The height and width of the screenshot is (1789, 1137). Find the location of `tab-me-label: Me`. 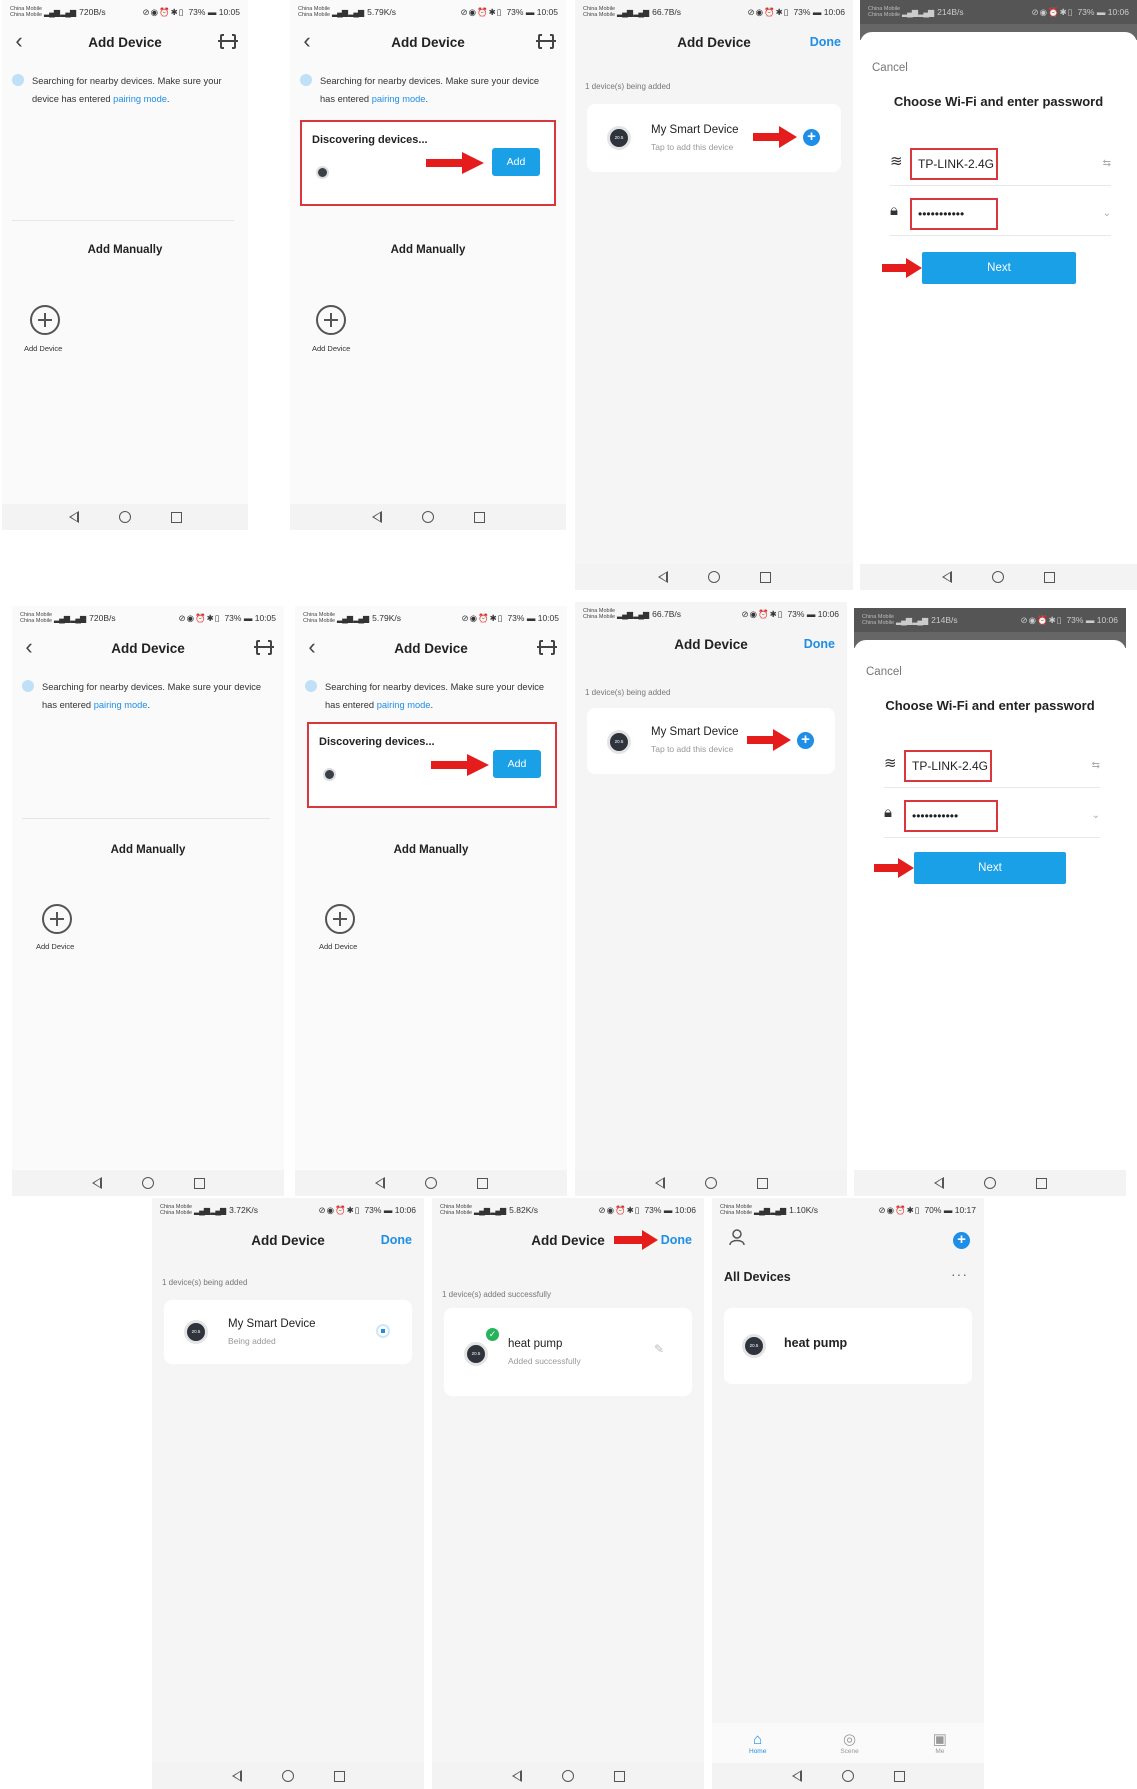

tab-me-label: Me is located at coordinates (940, 1751).